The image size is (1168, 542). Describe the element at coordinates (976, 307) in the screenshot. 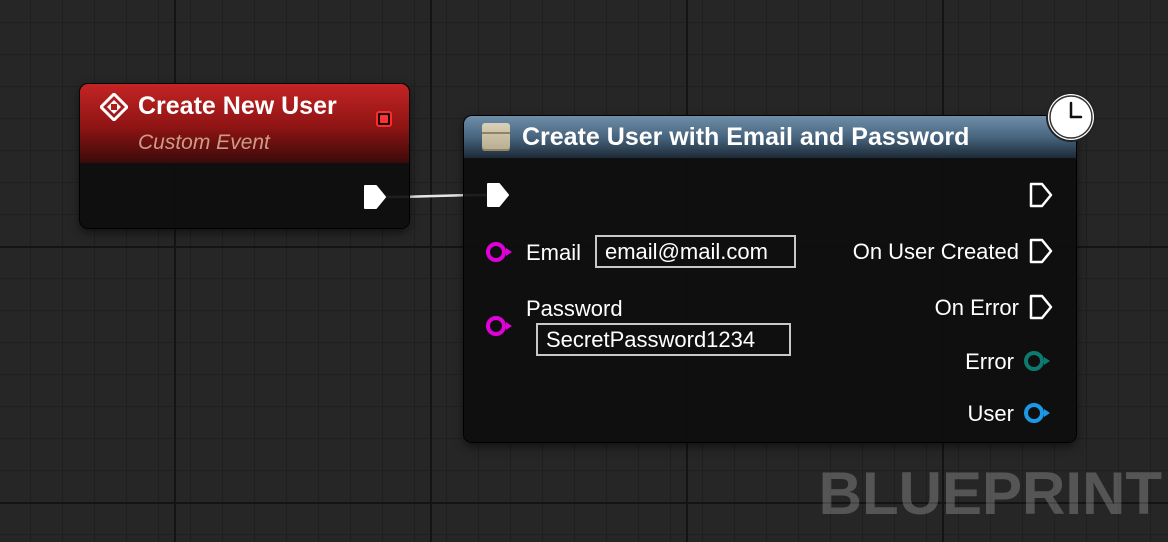

I see `on-error-label: On Error` at that location.